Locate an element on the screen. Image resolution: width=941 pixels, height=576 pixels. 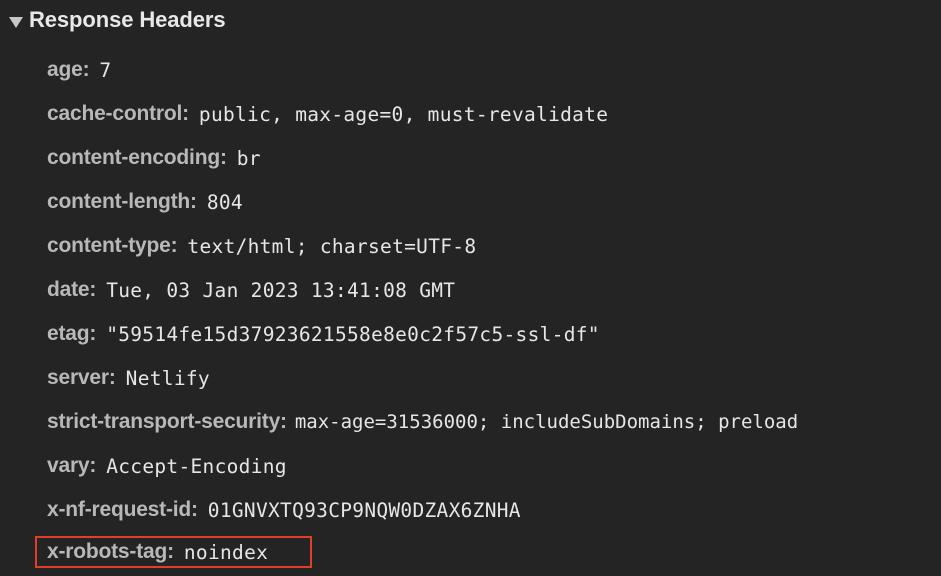
header-value: noindex is located at coordinates (226, 552).